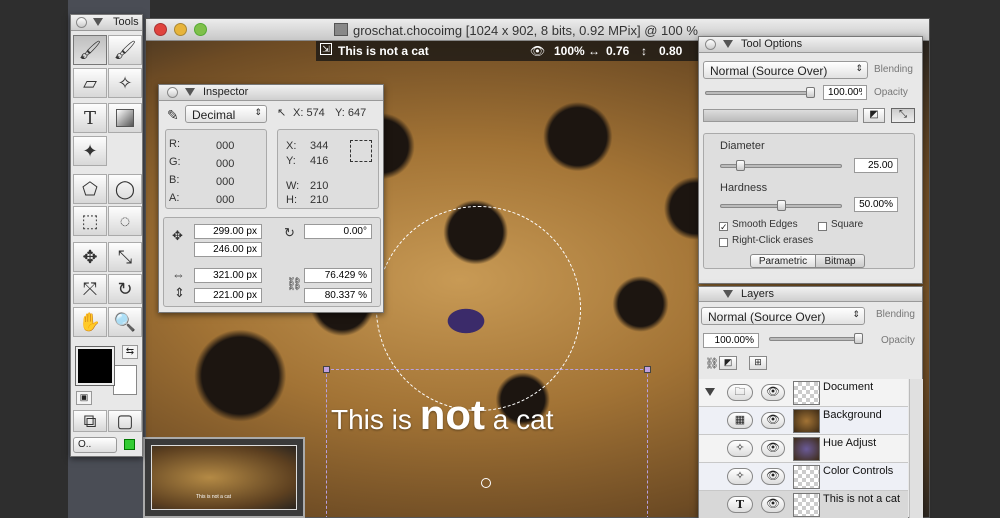 The image size is (1000, 518). What do you see at coordinates (125, 50) in the screenshot?
I see `smudge-tool-icon: 🖌` at bounding box center [125, 50].